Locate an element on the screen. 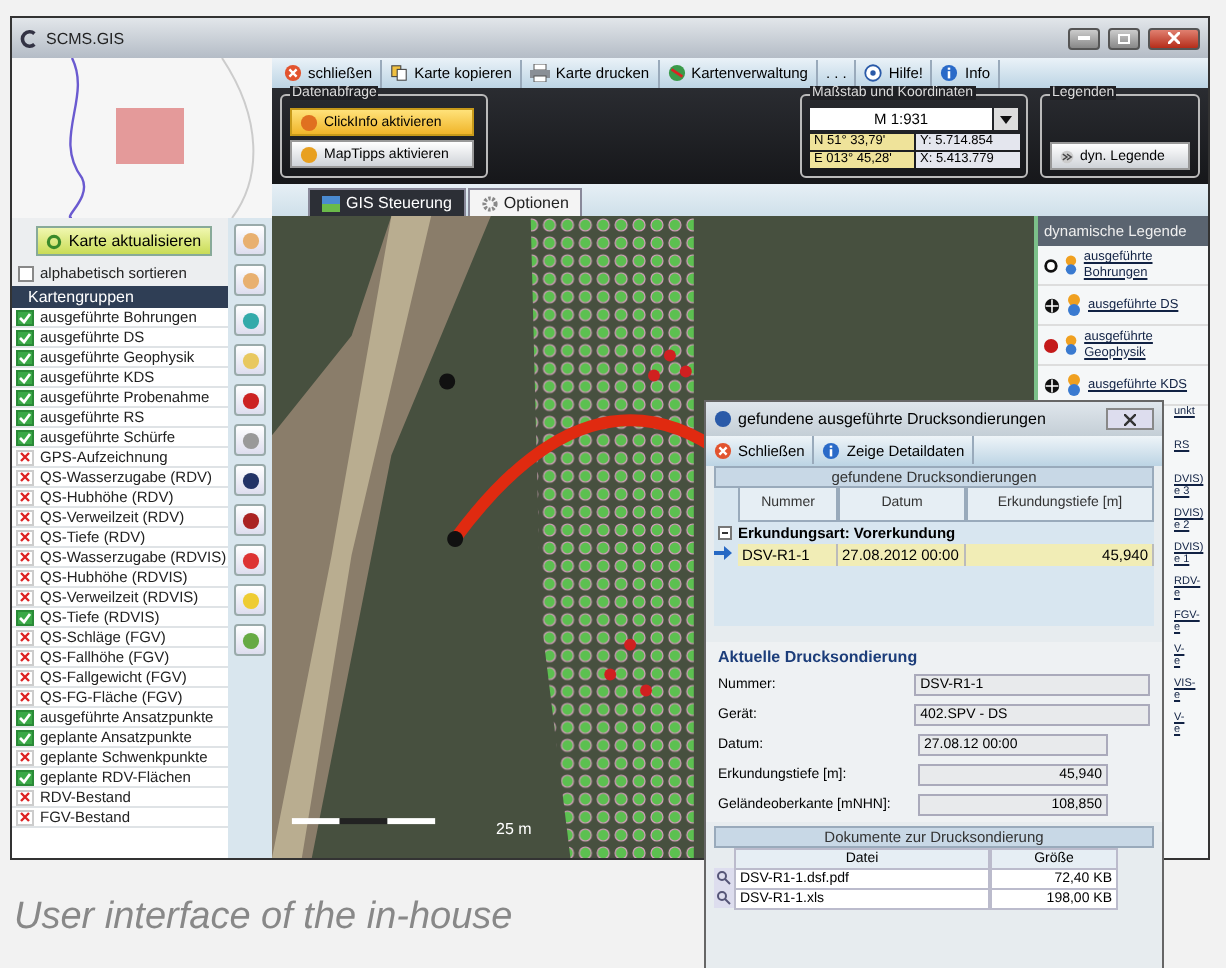 The height and width of the screenshot is (968, 1226). gear-icon is located at coordinates (489, 203).